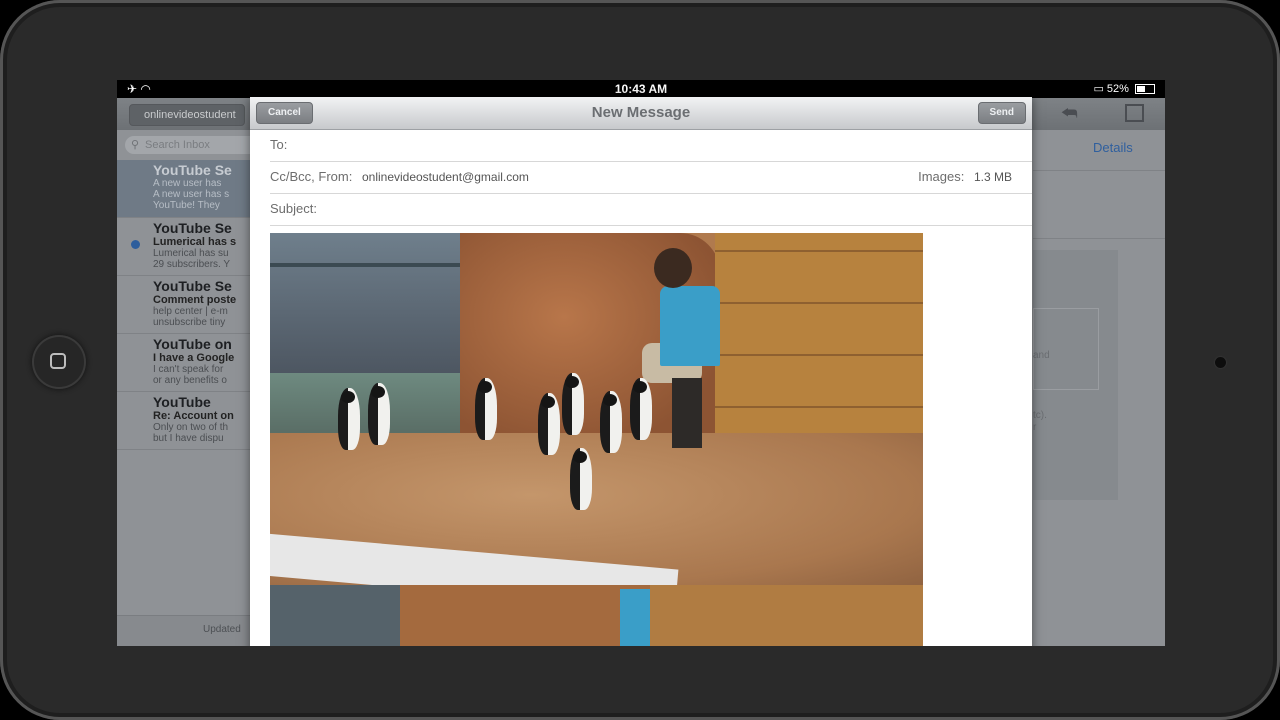 This screenshot has height=720, width=1280. I want to click on status-time: 10:43 AM, so click(641, 89).